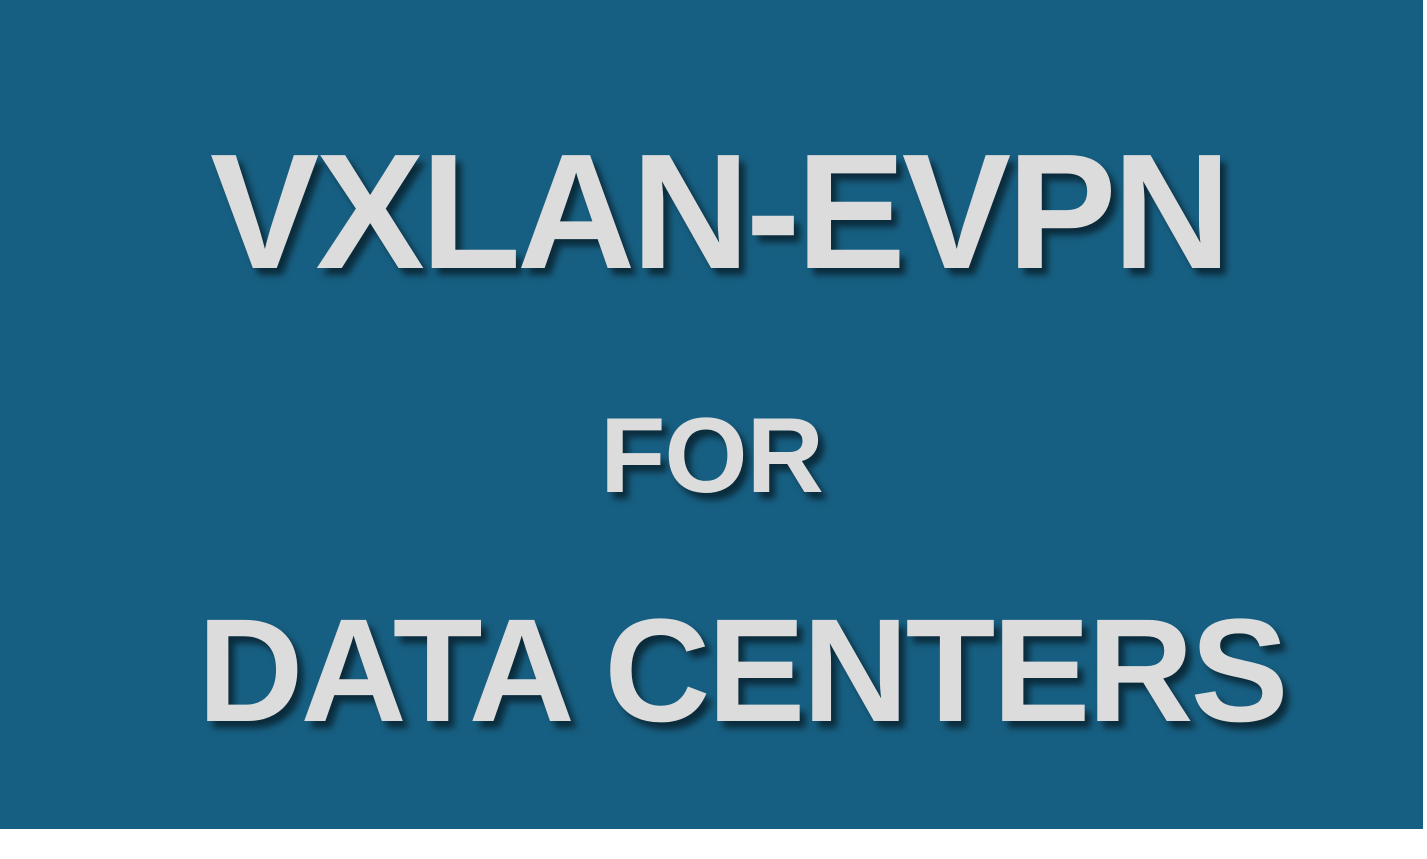 The image size is (1427, 859). What do you see at coordinates (712, 455) in the screenshot?
I see `title-line-for: FOR` at bounding box center [712, 455].